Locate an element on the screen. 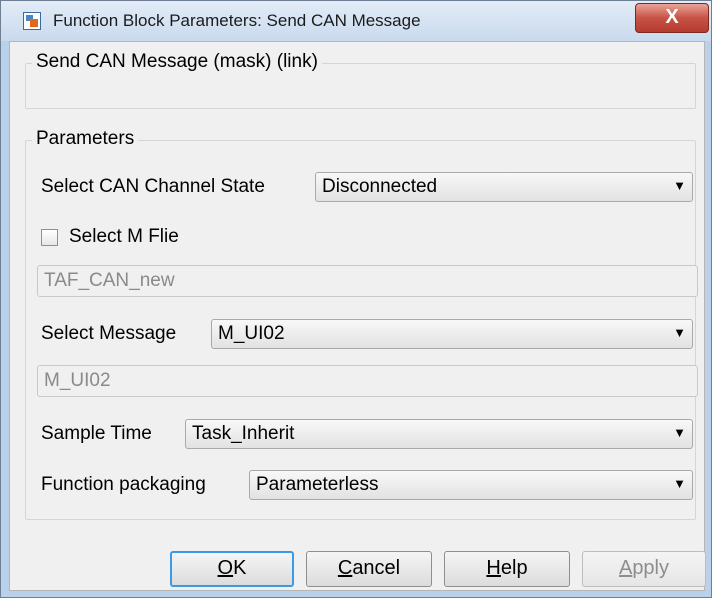  help-label-rest: elp is located at coordinates (514, 568).